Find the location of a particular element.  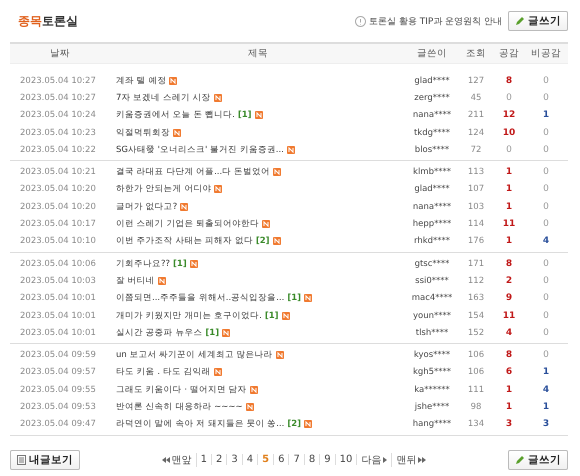

page-link: 9 is located at coordinates (328, 460).